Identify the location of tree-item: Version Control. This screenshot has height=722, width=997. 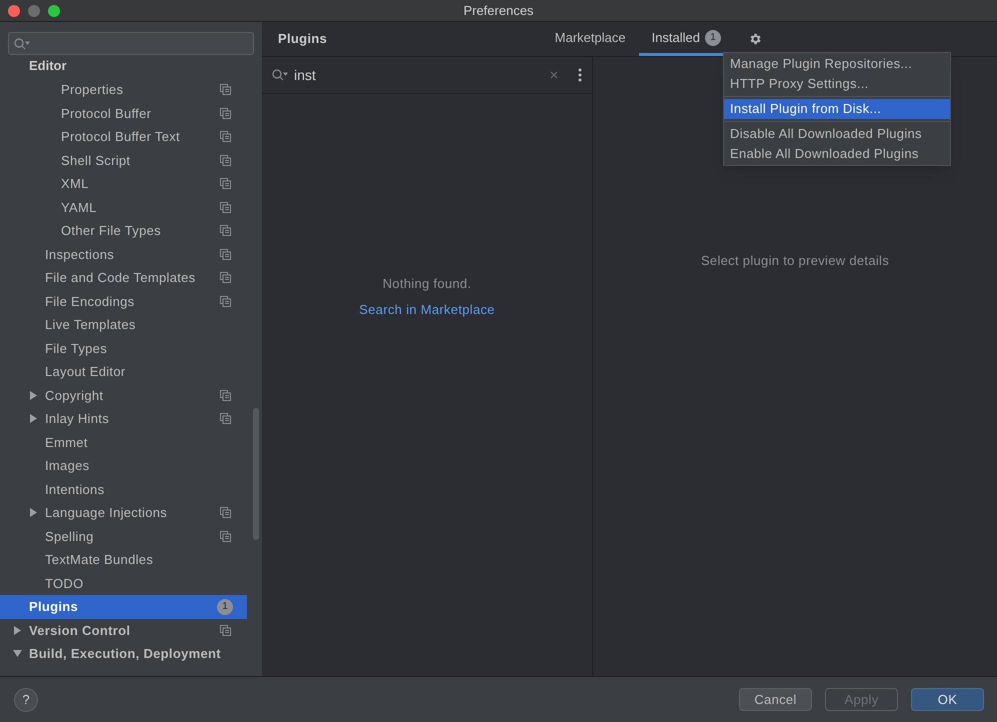
(123, 630).